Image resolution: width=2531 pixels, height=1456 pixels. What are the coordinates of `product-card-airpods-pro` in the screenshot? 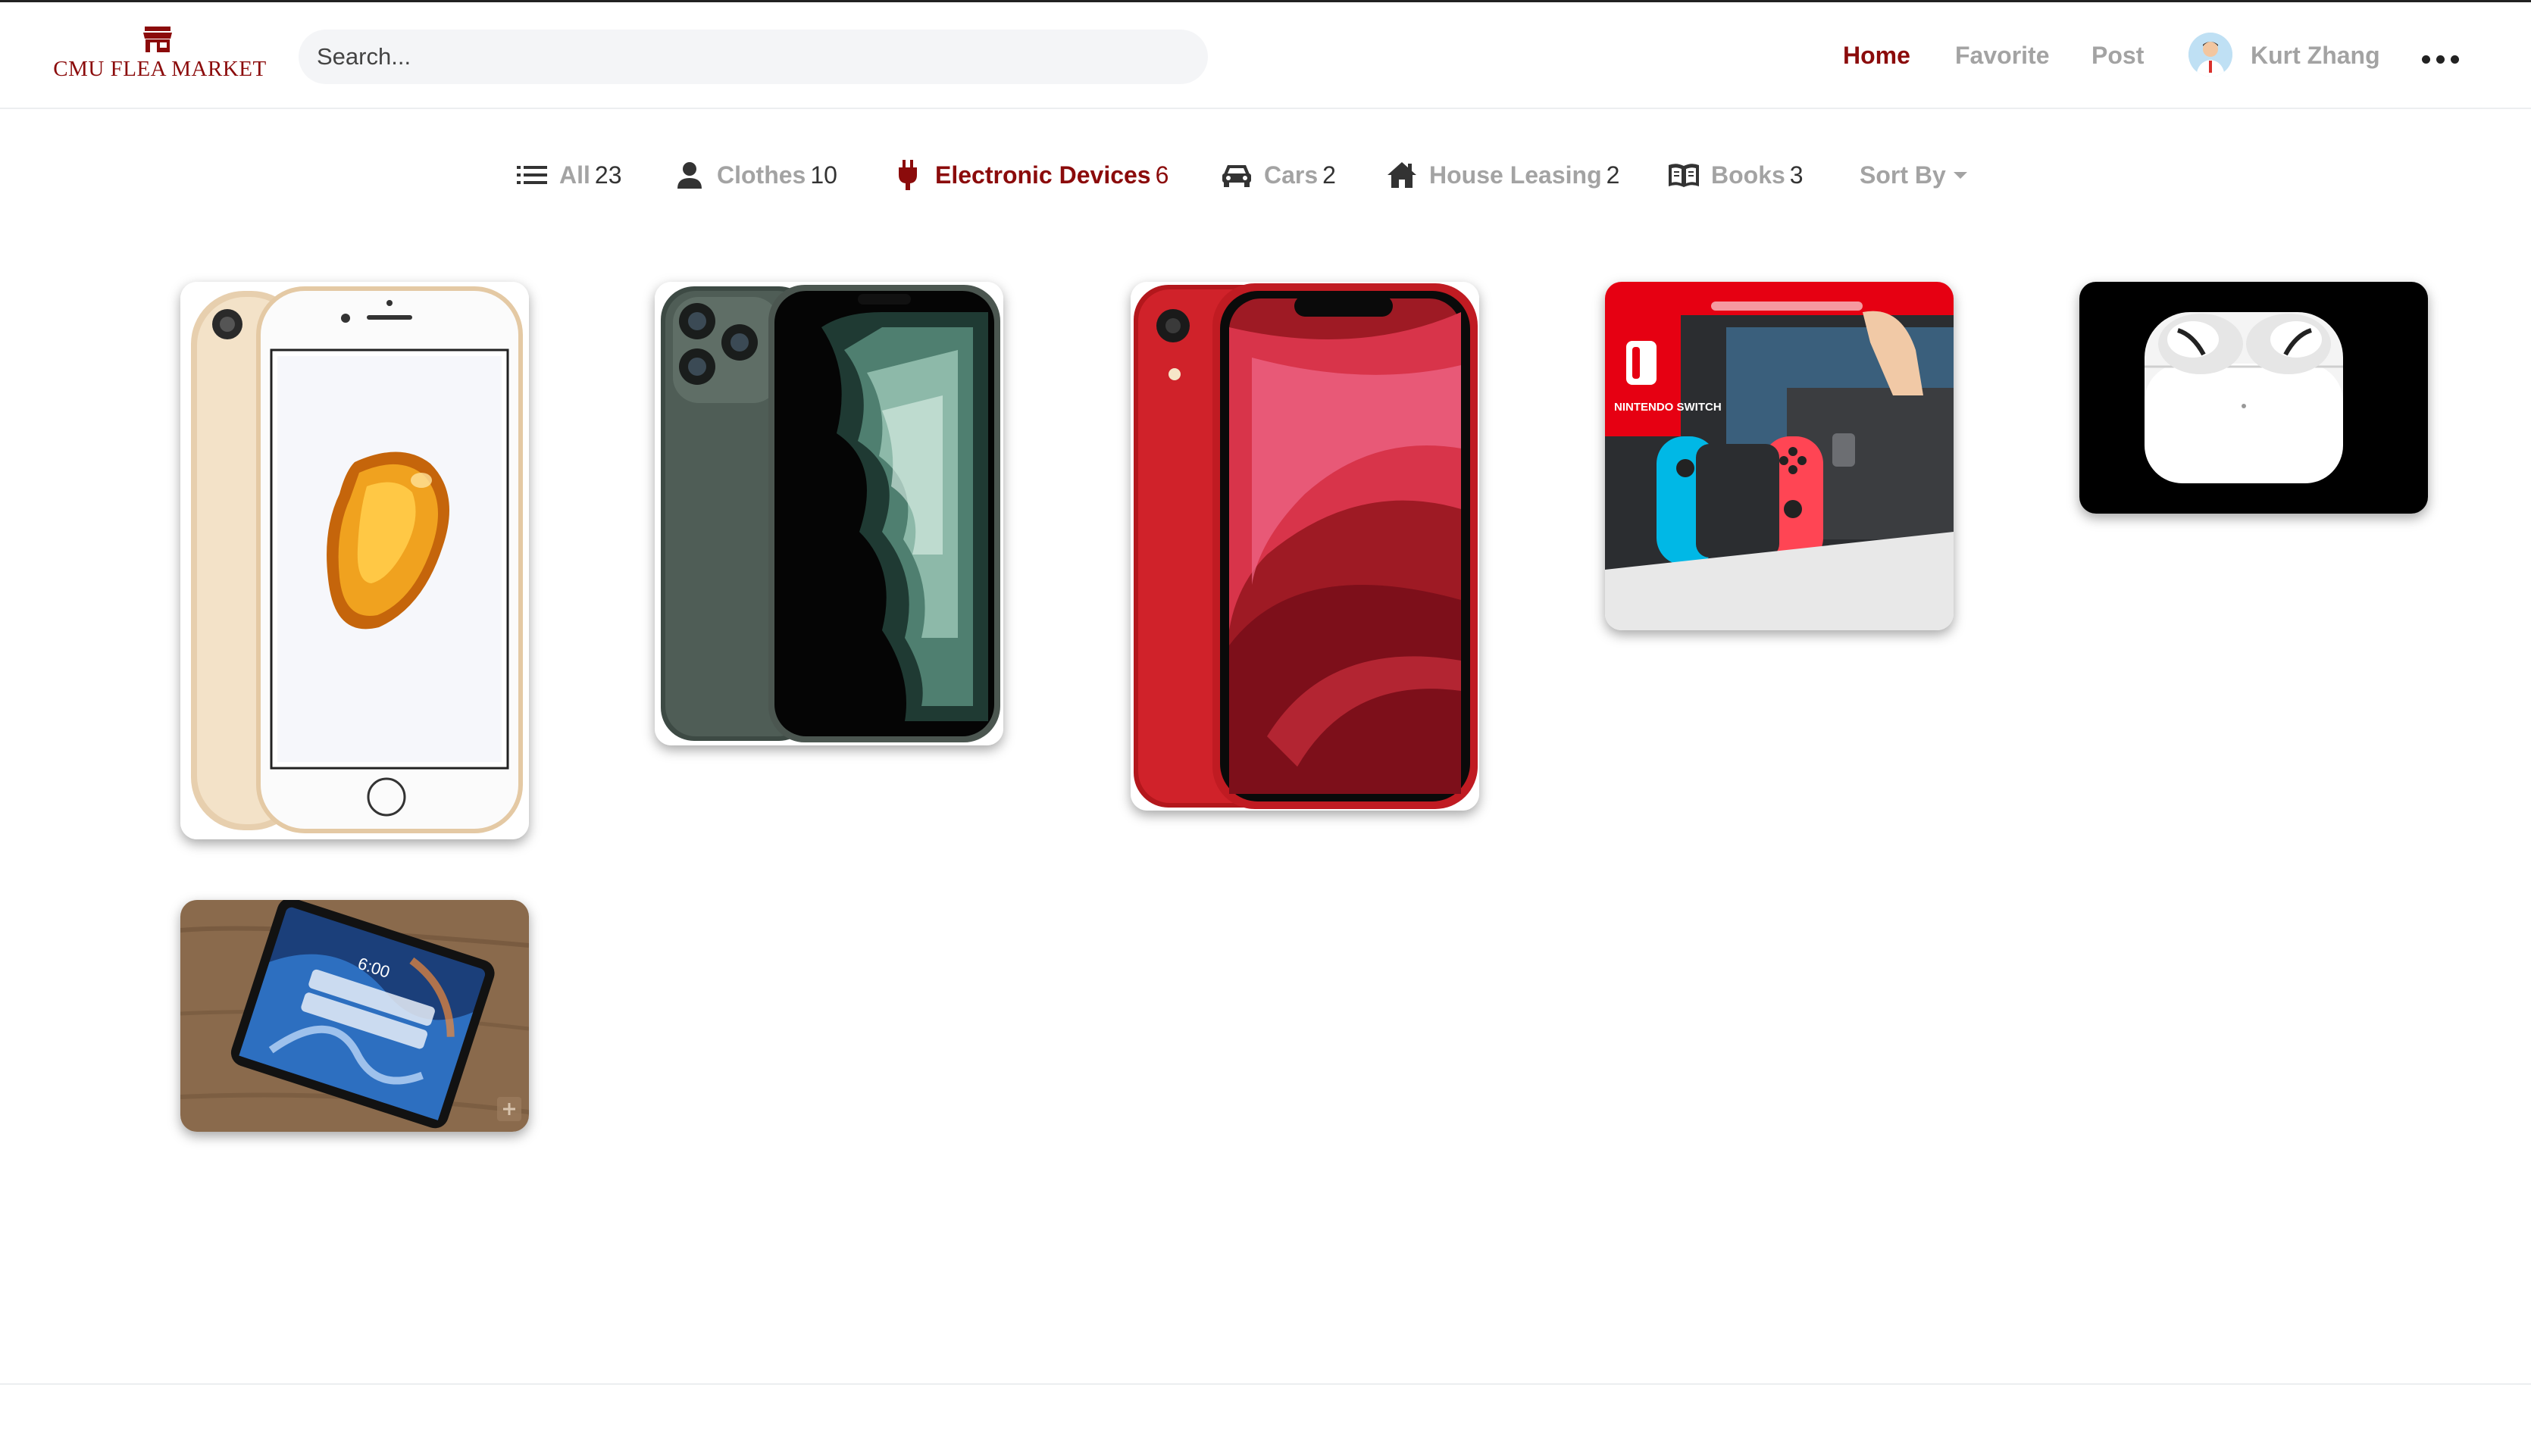 It's located at (2253, 398).